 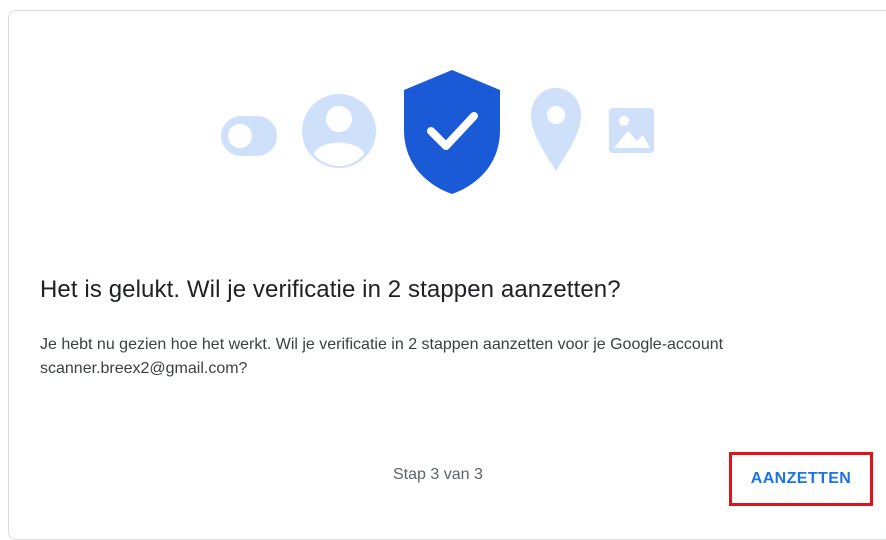 I want to click on step-indicator: Stap 3 van 3, so click(x=438, y=474).